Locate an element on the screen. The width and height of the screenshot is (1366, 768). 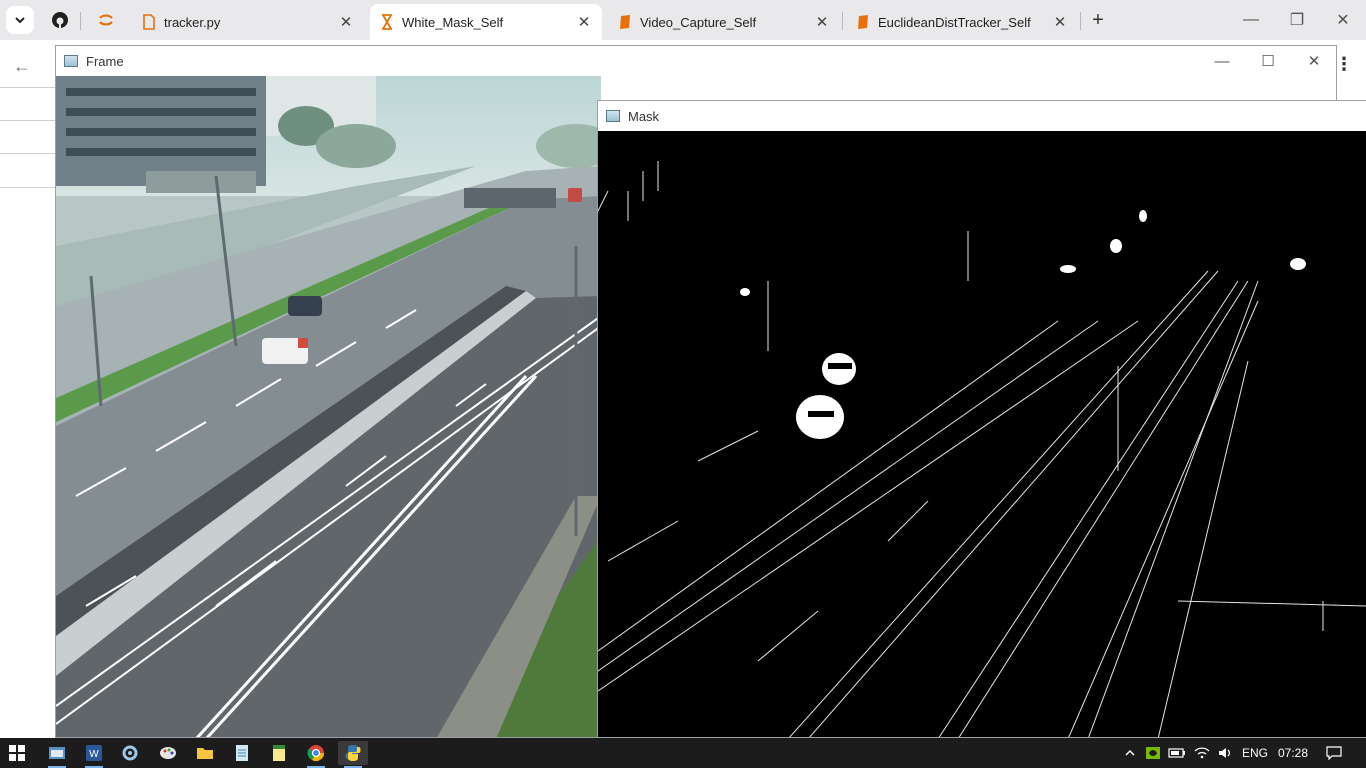
mask-window-titlebar: Mask is located at coordinates (982, 116).